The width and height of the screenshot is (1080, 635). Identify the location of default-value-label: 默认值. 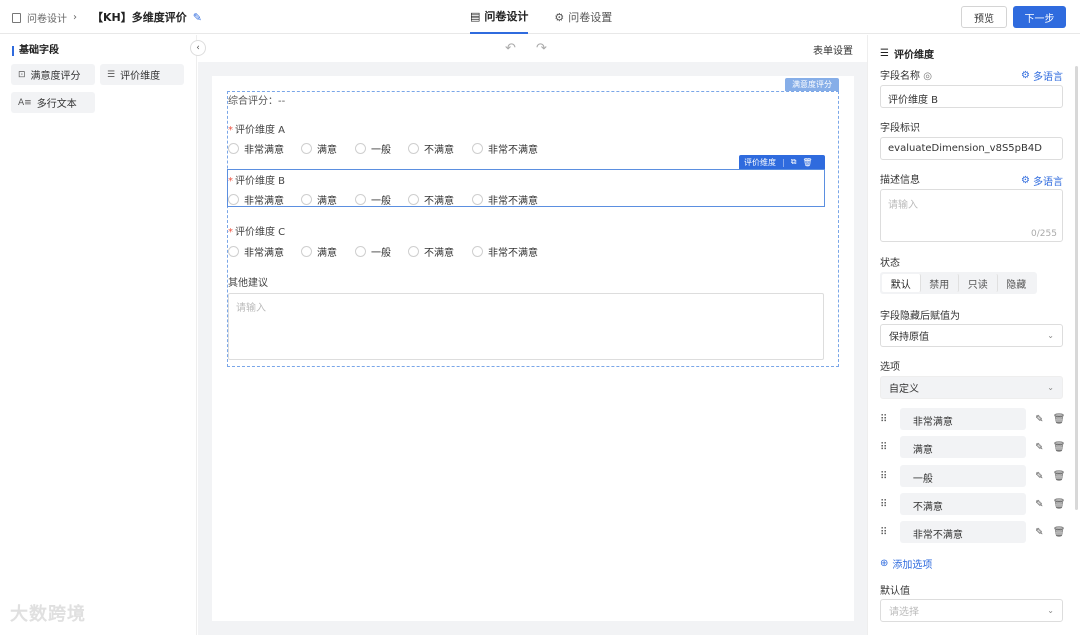
(895, 591).